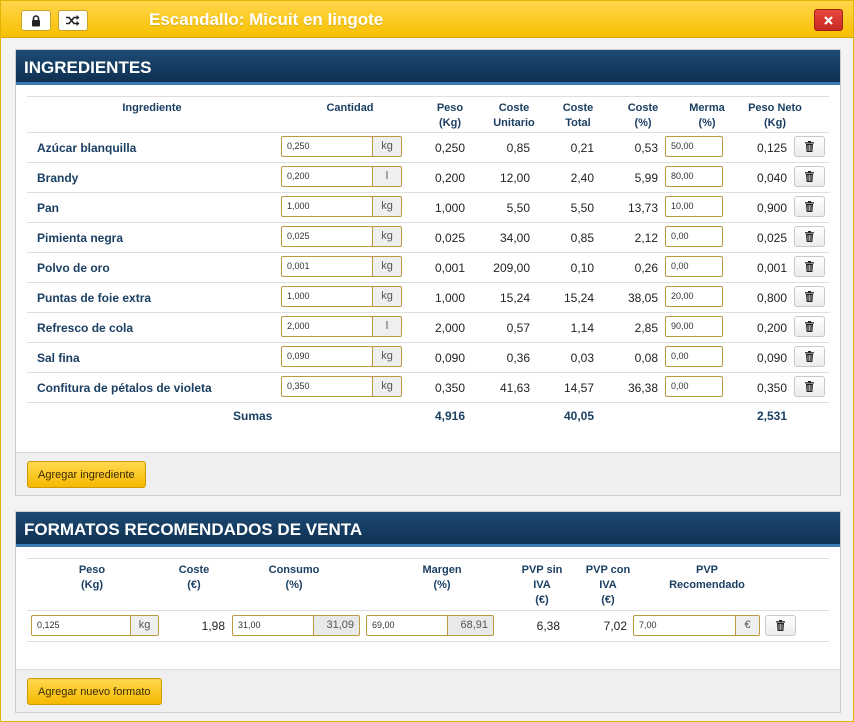  Describe the element at coordinates (646, 148) in the screenshot. I see `ingredient-coste-pct: 0,53` at that location.